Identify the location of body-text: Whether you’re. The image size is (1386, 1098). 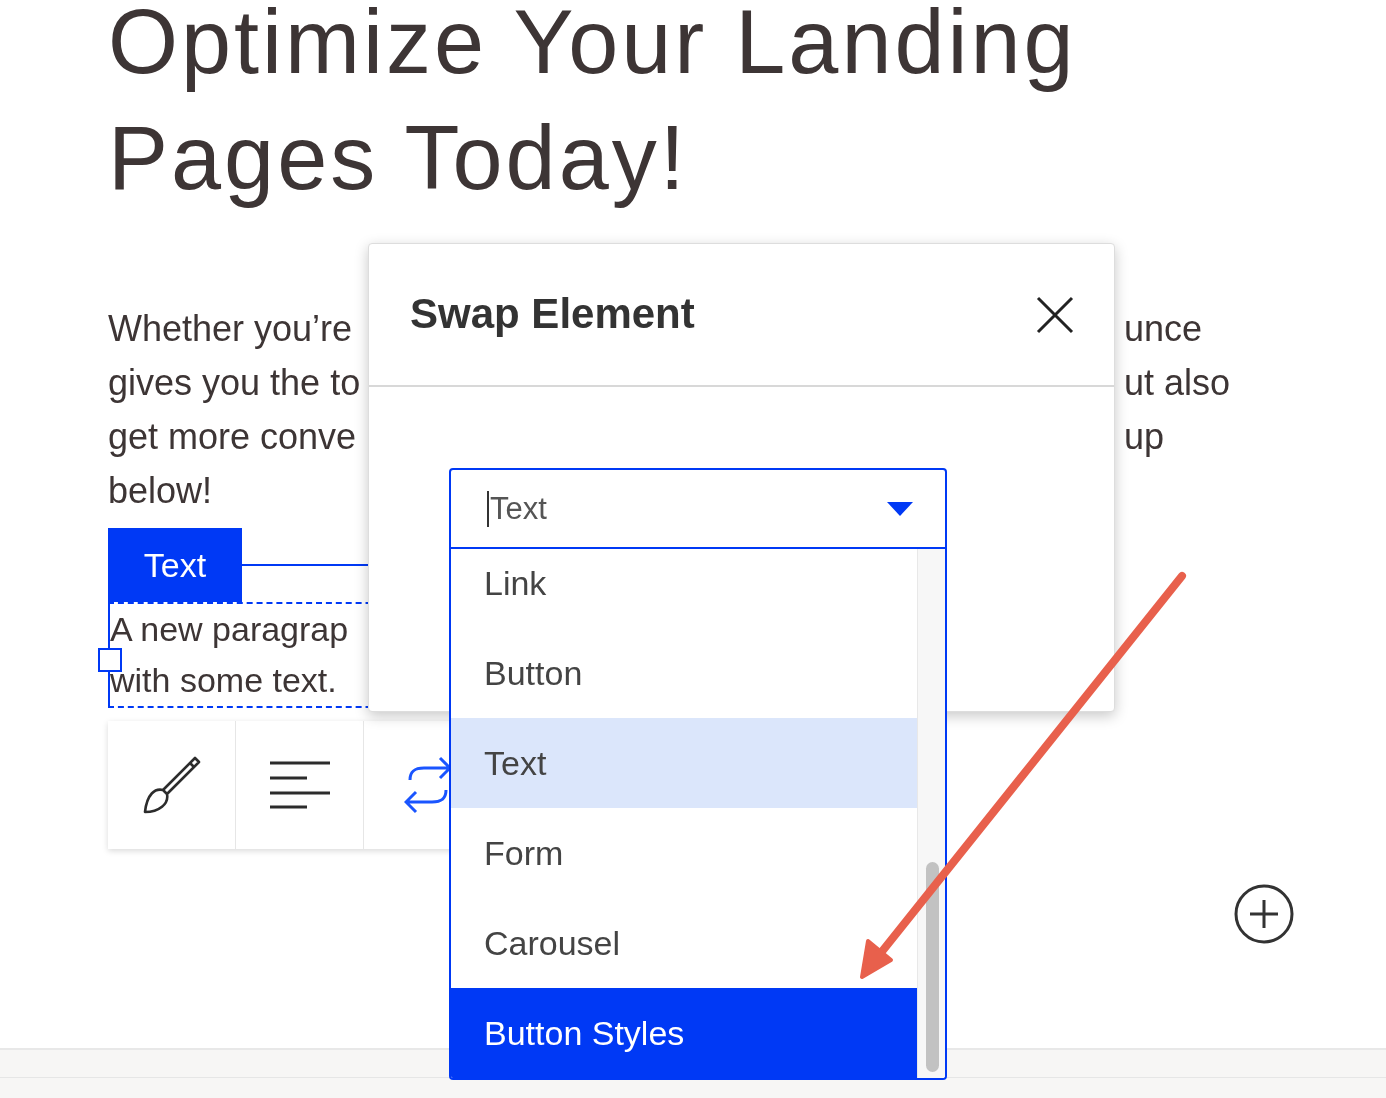
(231, 329).